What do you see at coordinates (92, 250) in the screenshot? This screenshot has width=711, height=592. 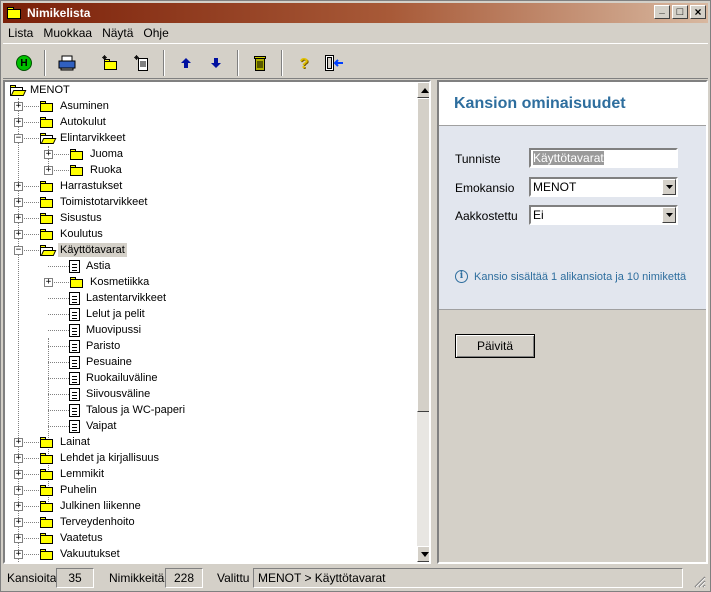 I see `tree-item-label: Käyttötavarat` at bounding box center [92, 250].